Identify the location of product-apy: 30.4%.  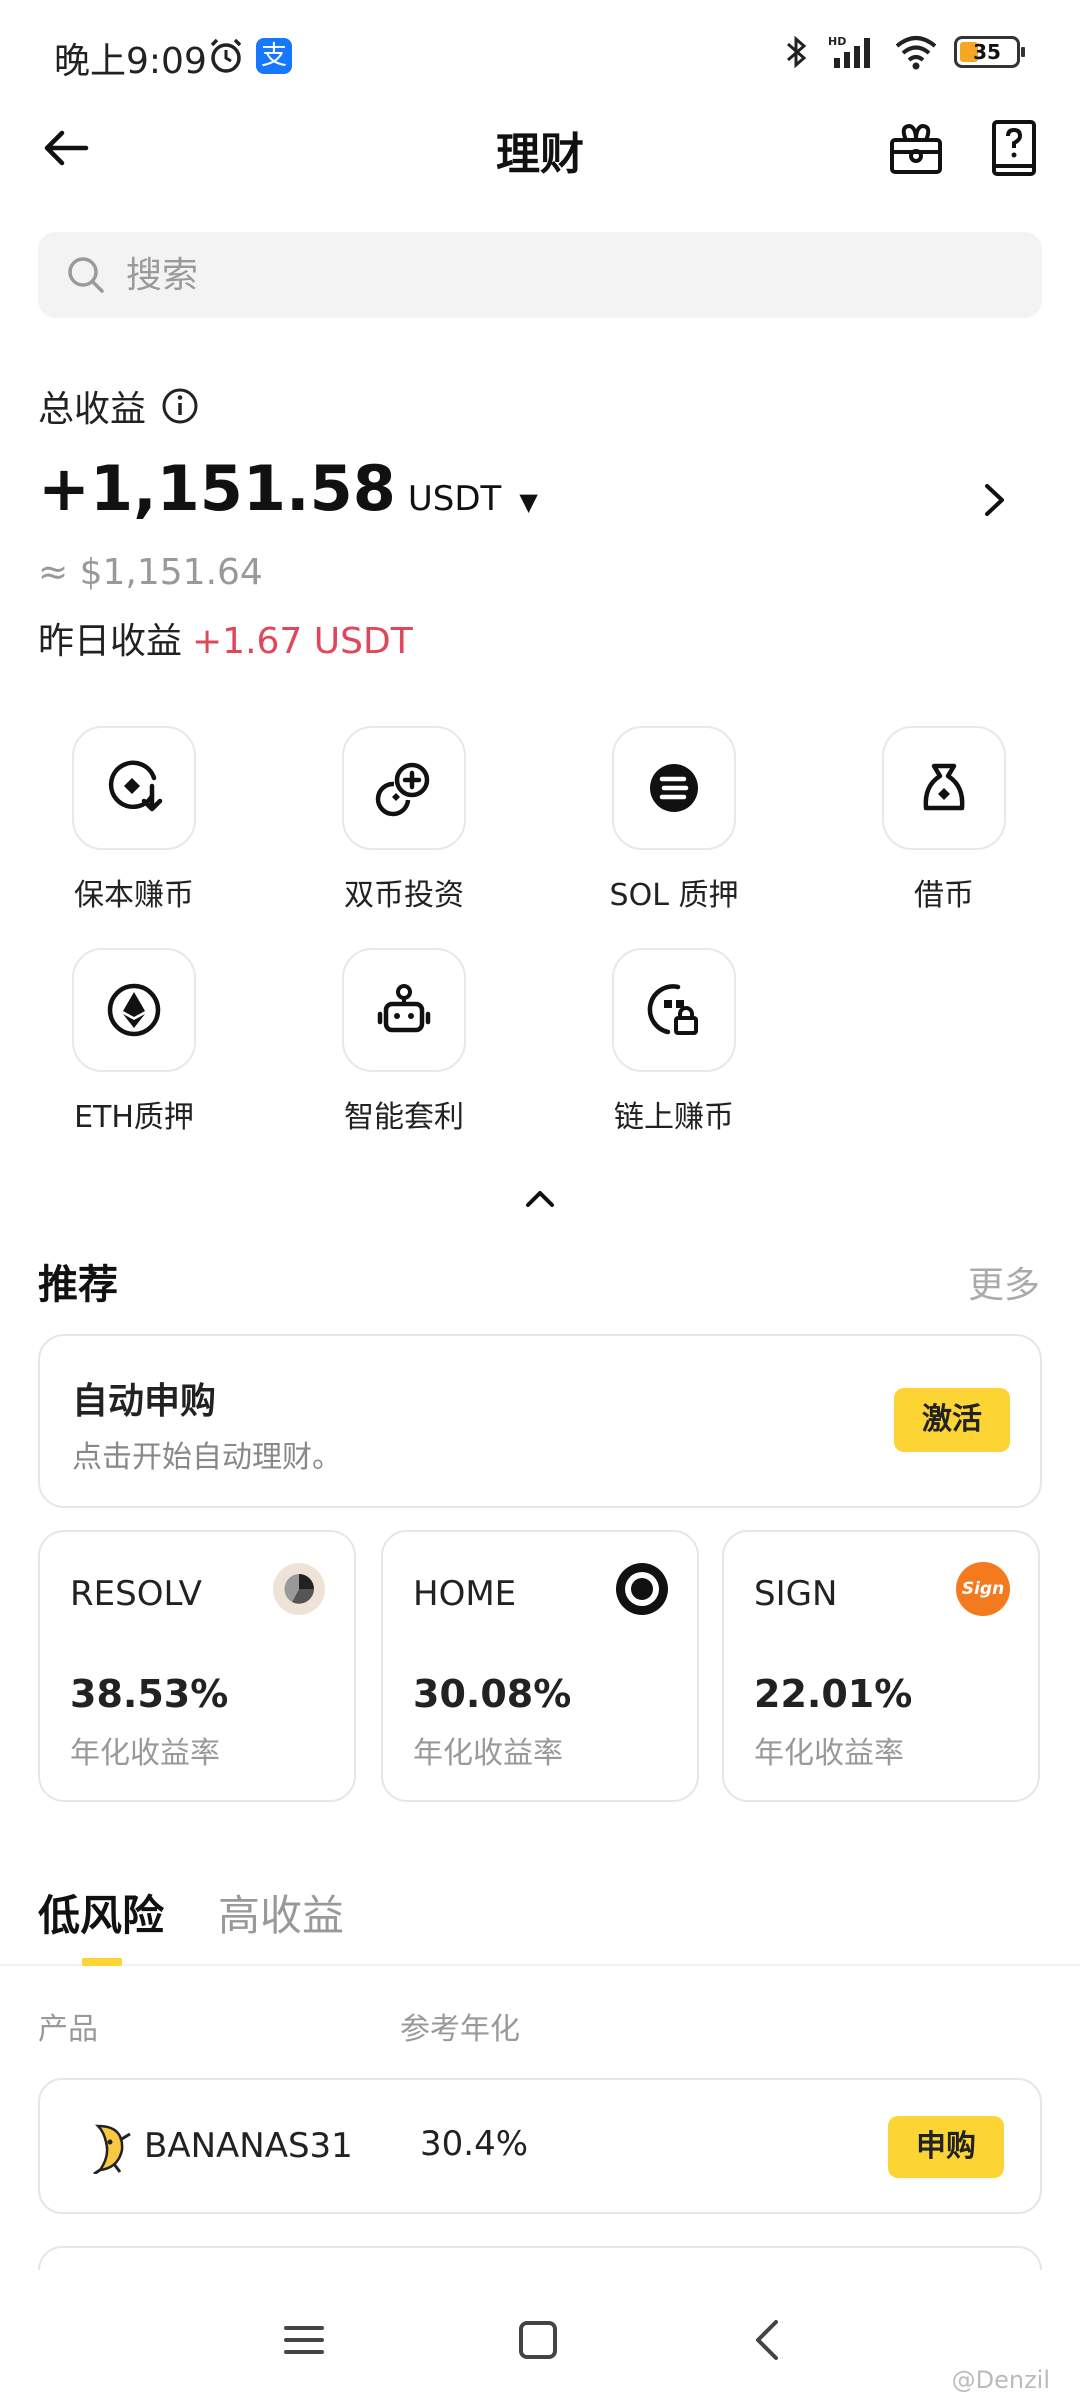
(474, 2144).